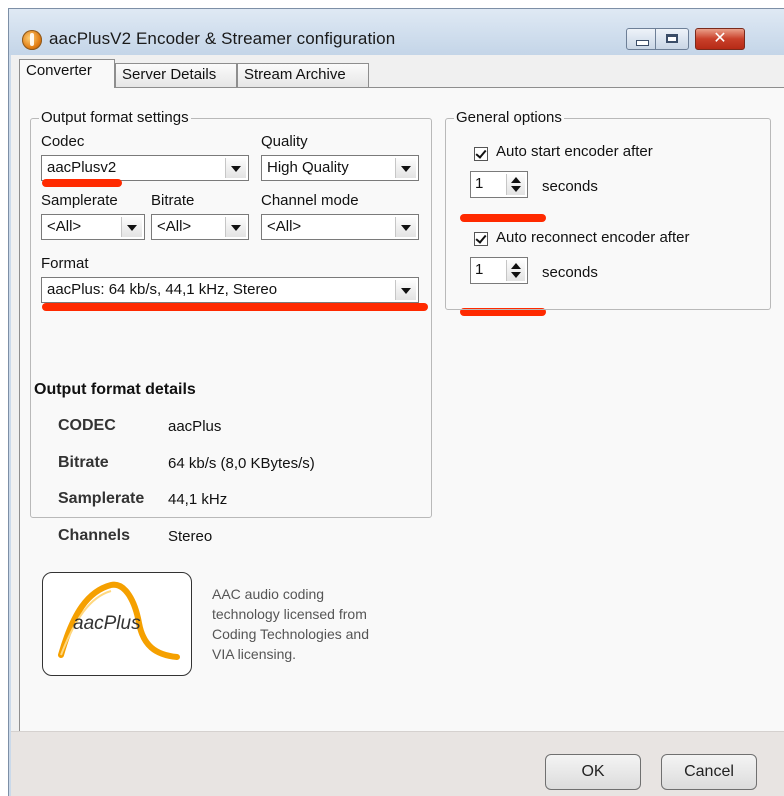 The width and height of the screenshot is (784, 796). I want to click on app-icon, so click(32, 40).